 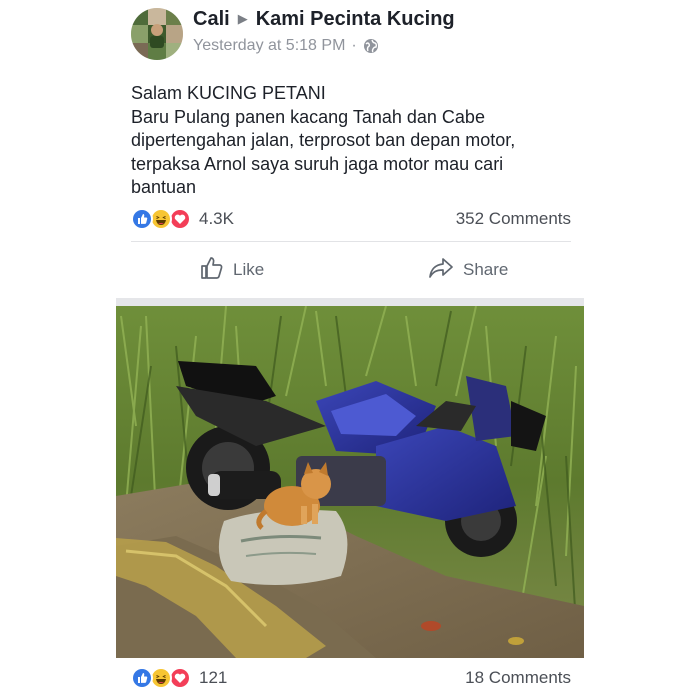 I want to click on share-button: Share, so click(x=467, y=270).